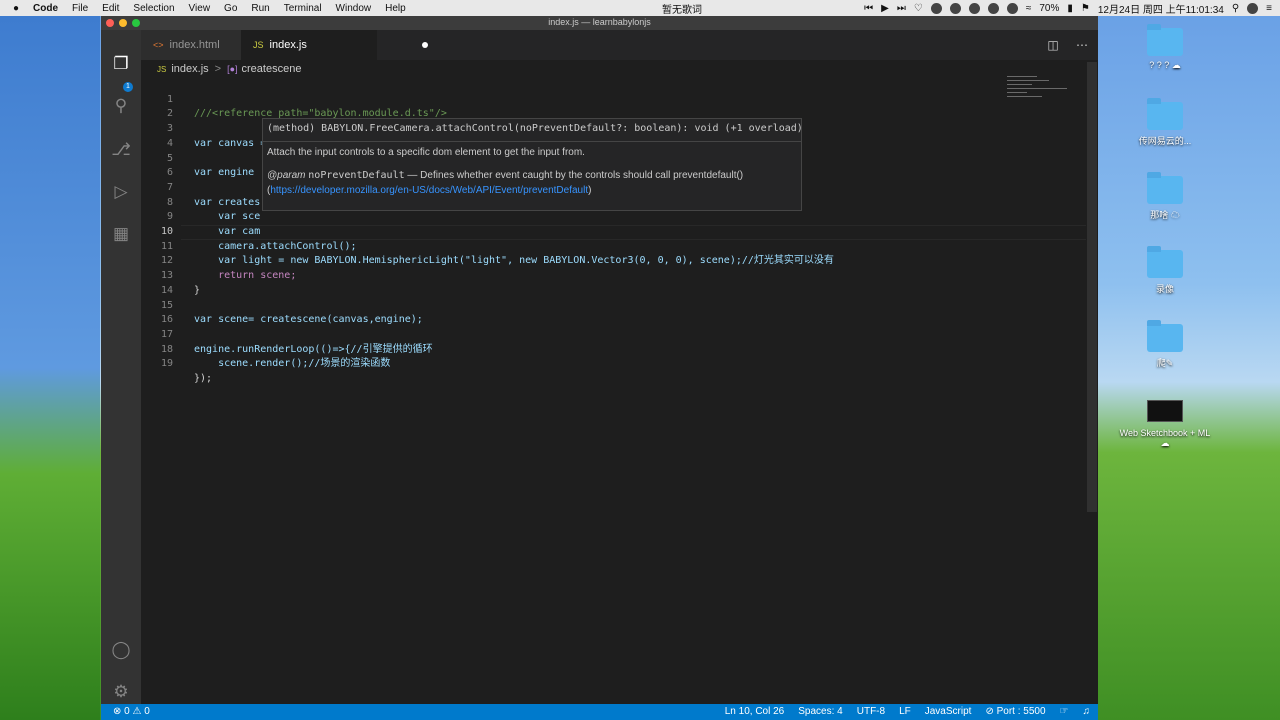  I want to click on menu-selection: Selection, so click(153, 8).